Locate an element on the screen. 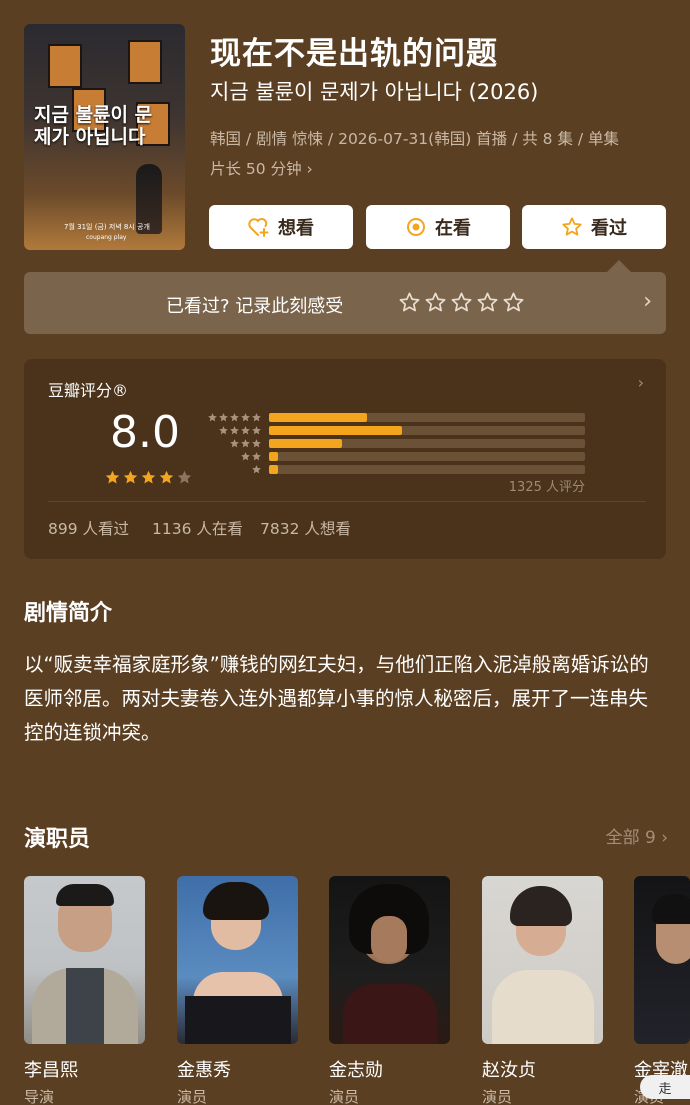  watching-count: 1136 人在看 is located at coordinates (197, 529).